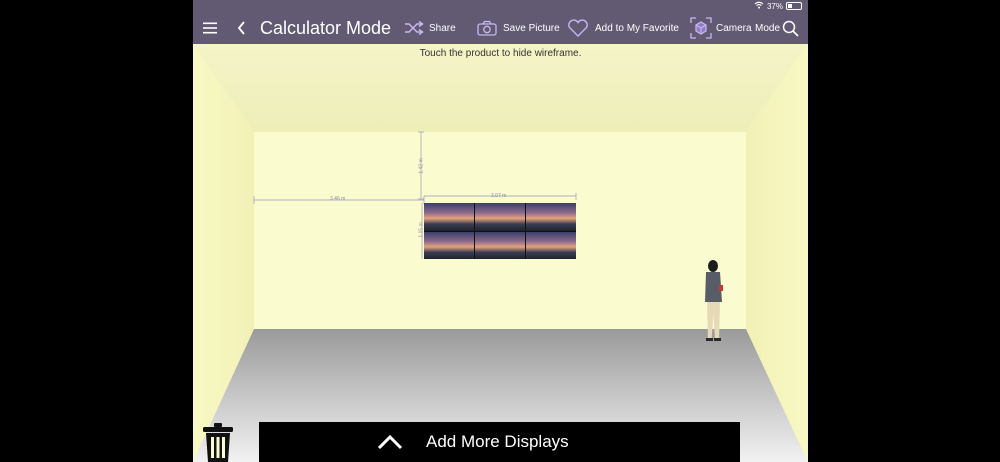  Describe the element at coordinates (499, 196) in the screenshot. I see `dimension-label-display-width: 3.07 m` at that location.